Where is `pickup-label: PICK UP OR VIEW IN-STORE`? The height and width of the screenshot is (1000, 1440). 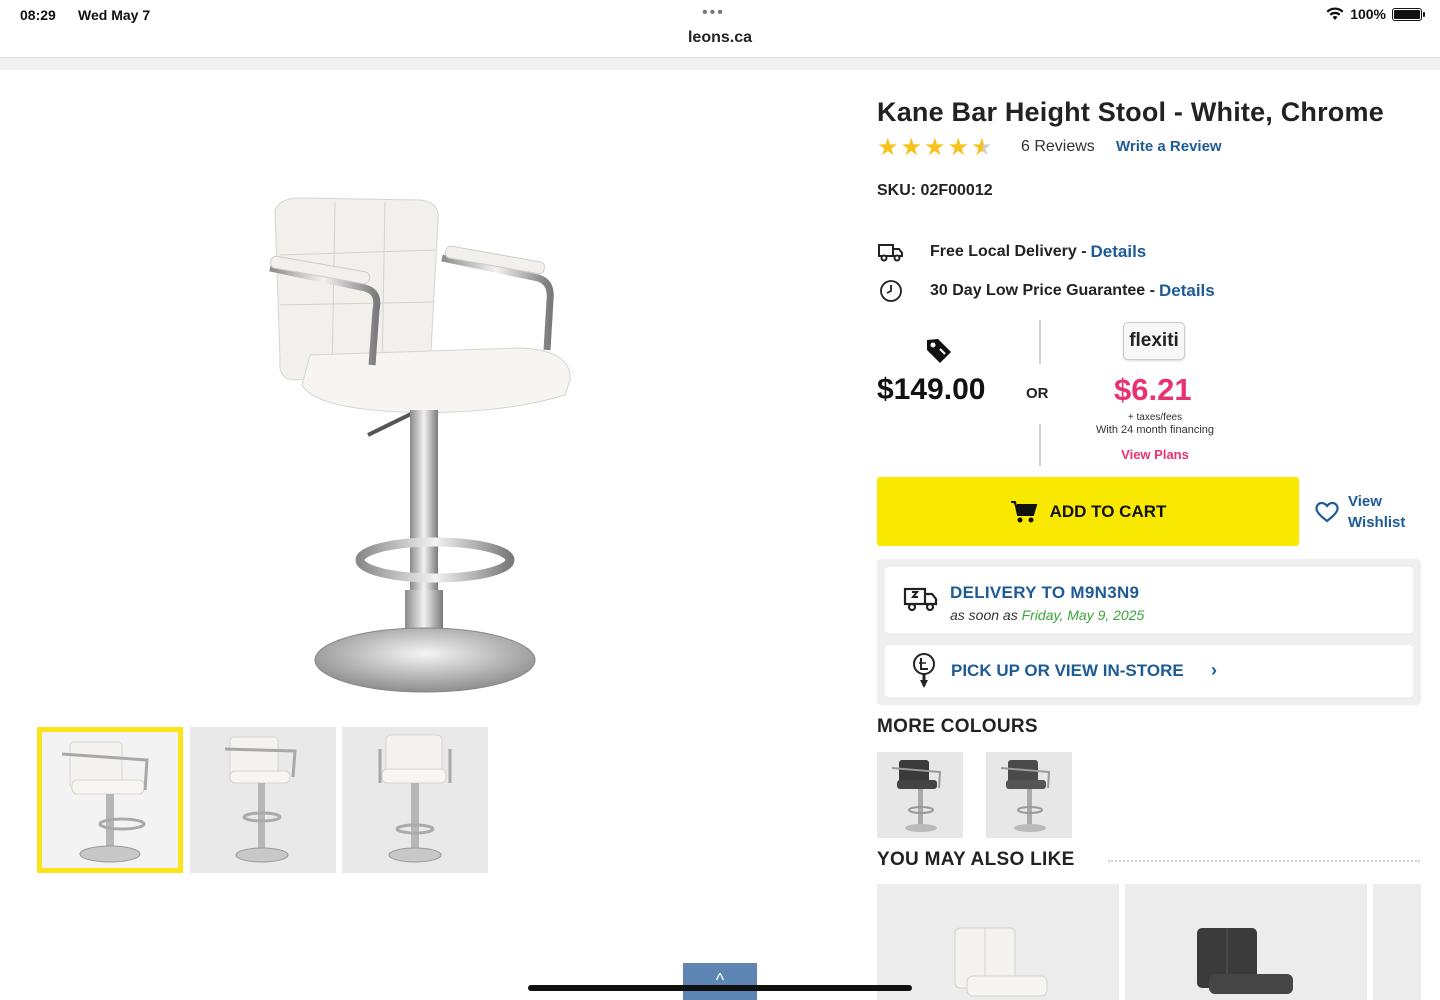
pickup-label: PICK UP OR VIEW IN-STORE is located at coordinates (1067, 670).